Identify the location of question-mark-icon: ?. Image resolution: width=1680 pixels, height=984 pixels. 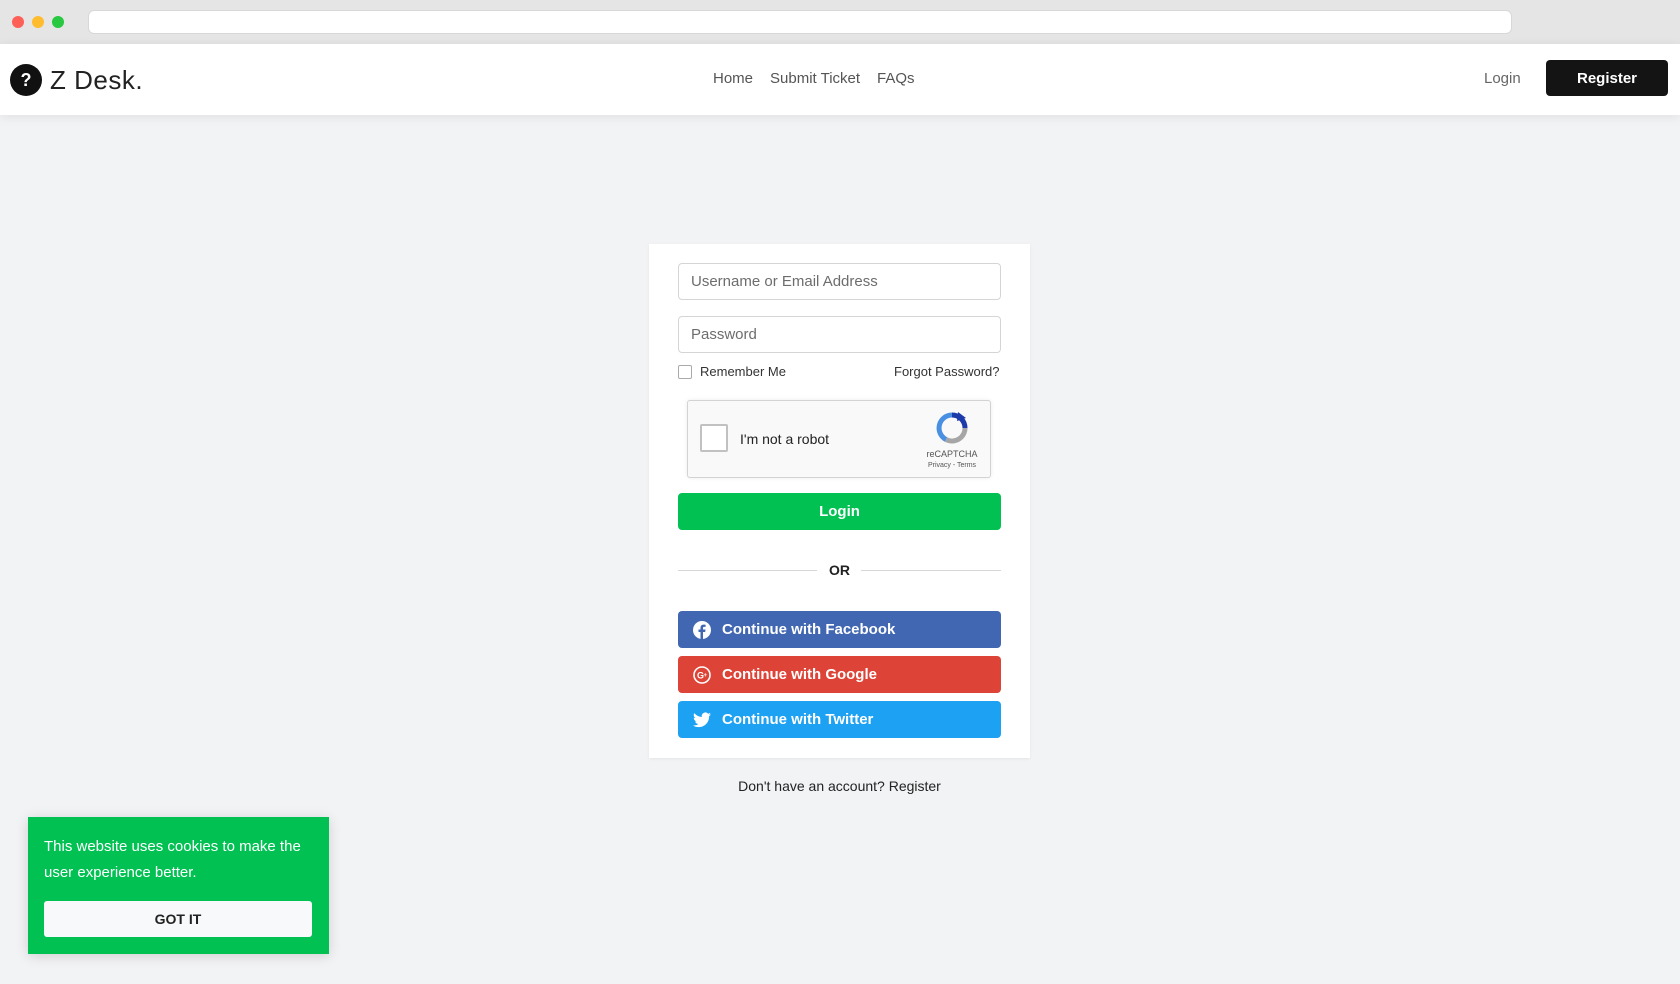
(26, 80).